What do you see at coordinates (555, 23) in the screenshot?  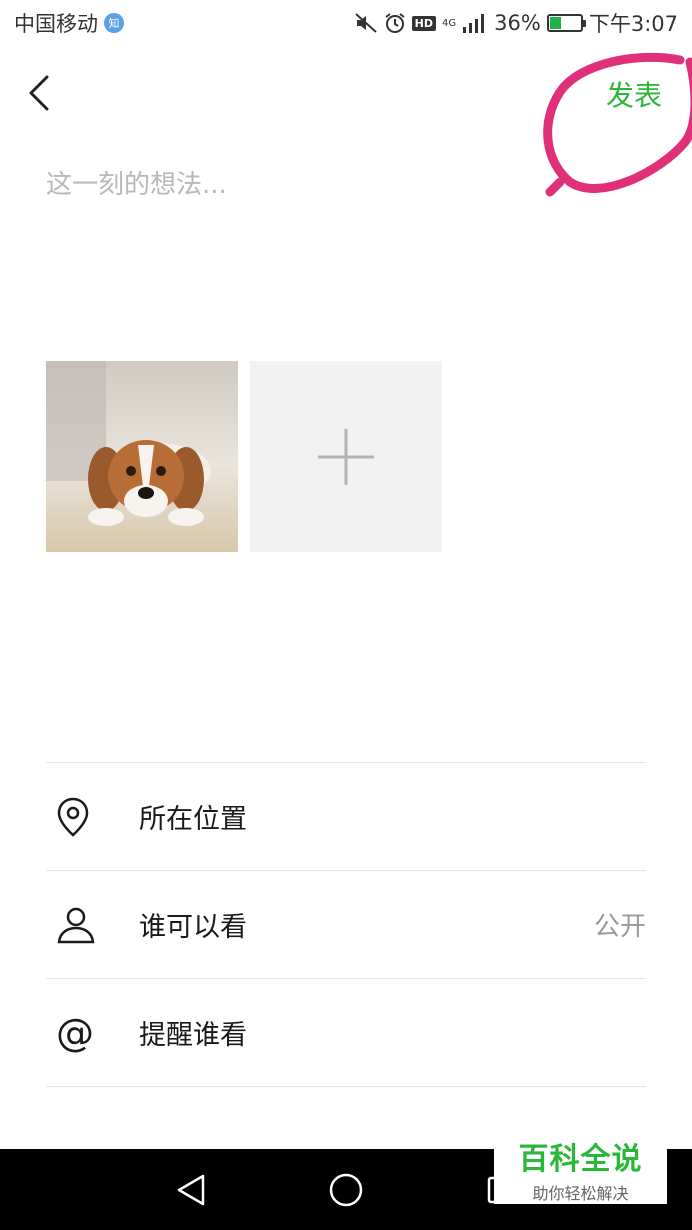 I see `battery-fill` at bounding box center [555, 23].